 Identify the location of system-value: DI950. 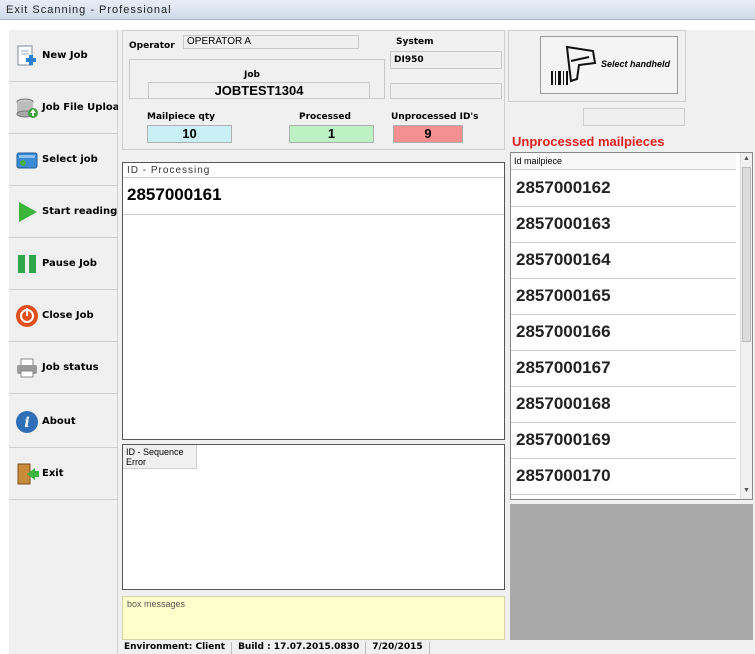
(409, 60).